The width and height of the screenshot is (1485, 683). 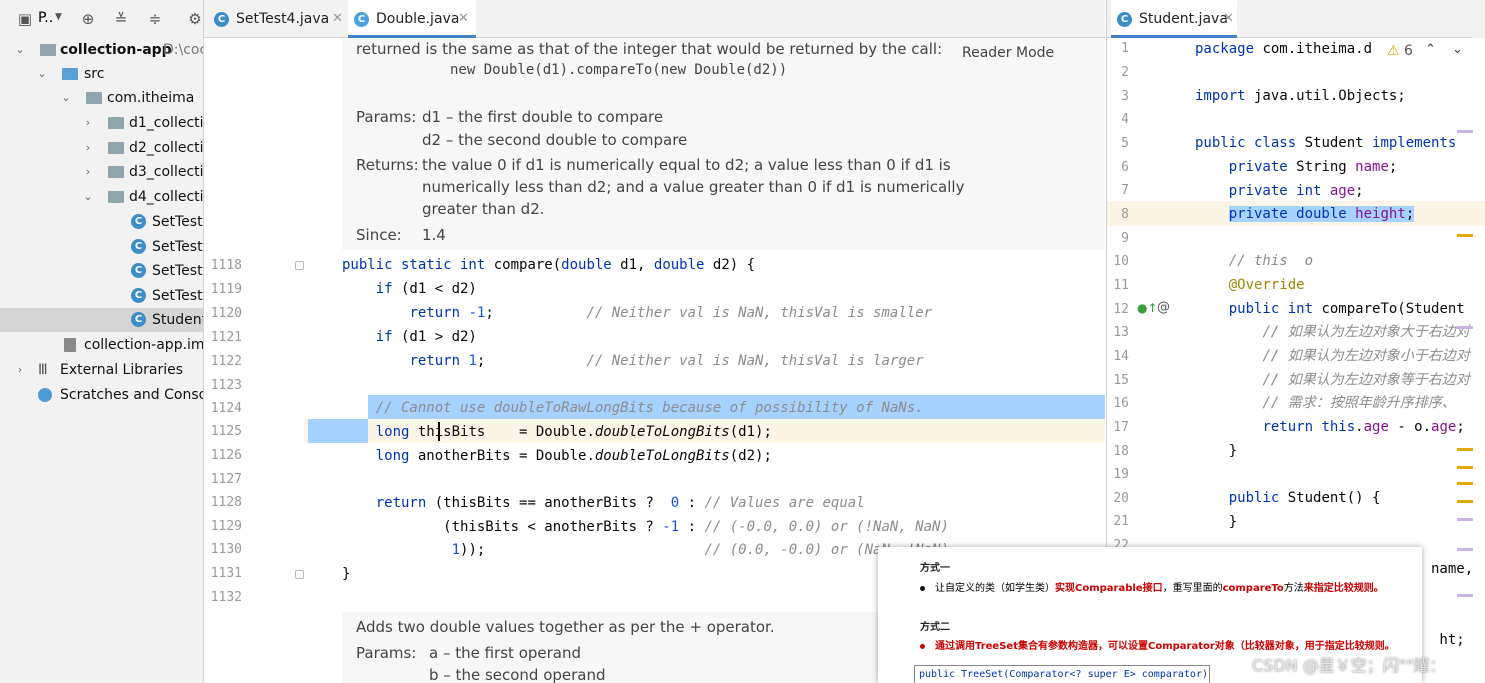 I want to click on doc-since: 1.4, so click(x=434, y=235).